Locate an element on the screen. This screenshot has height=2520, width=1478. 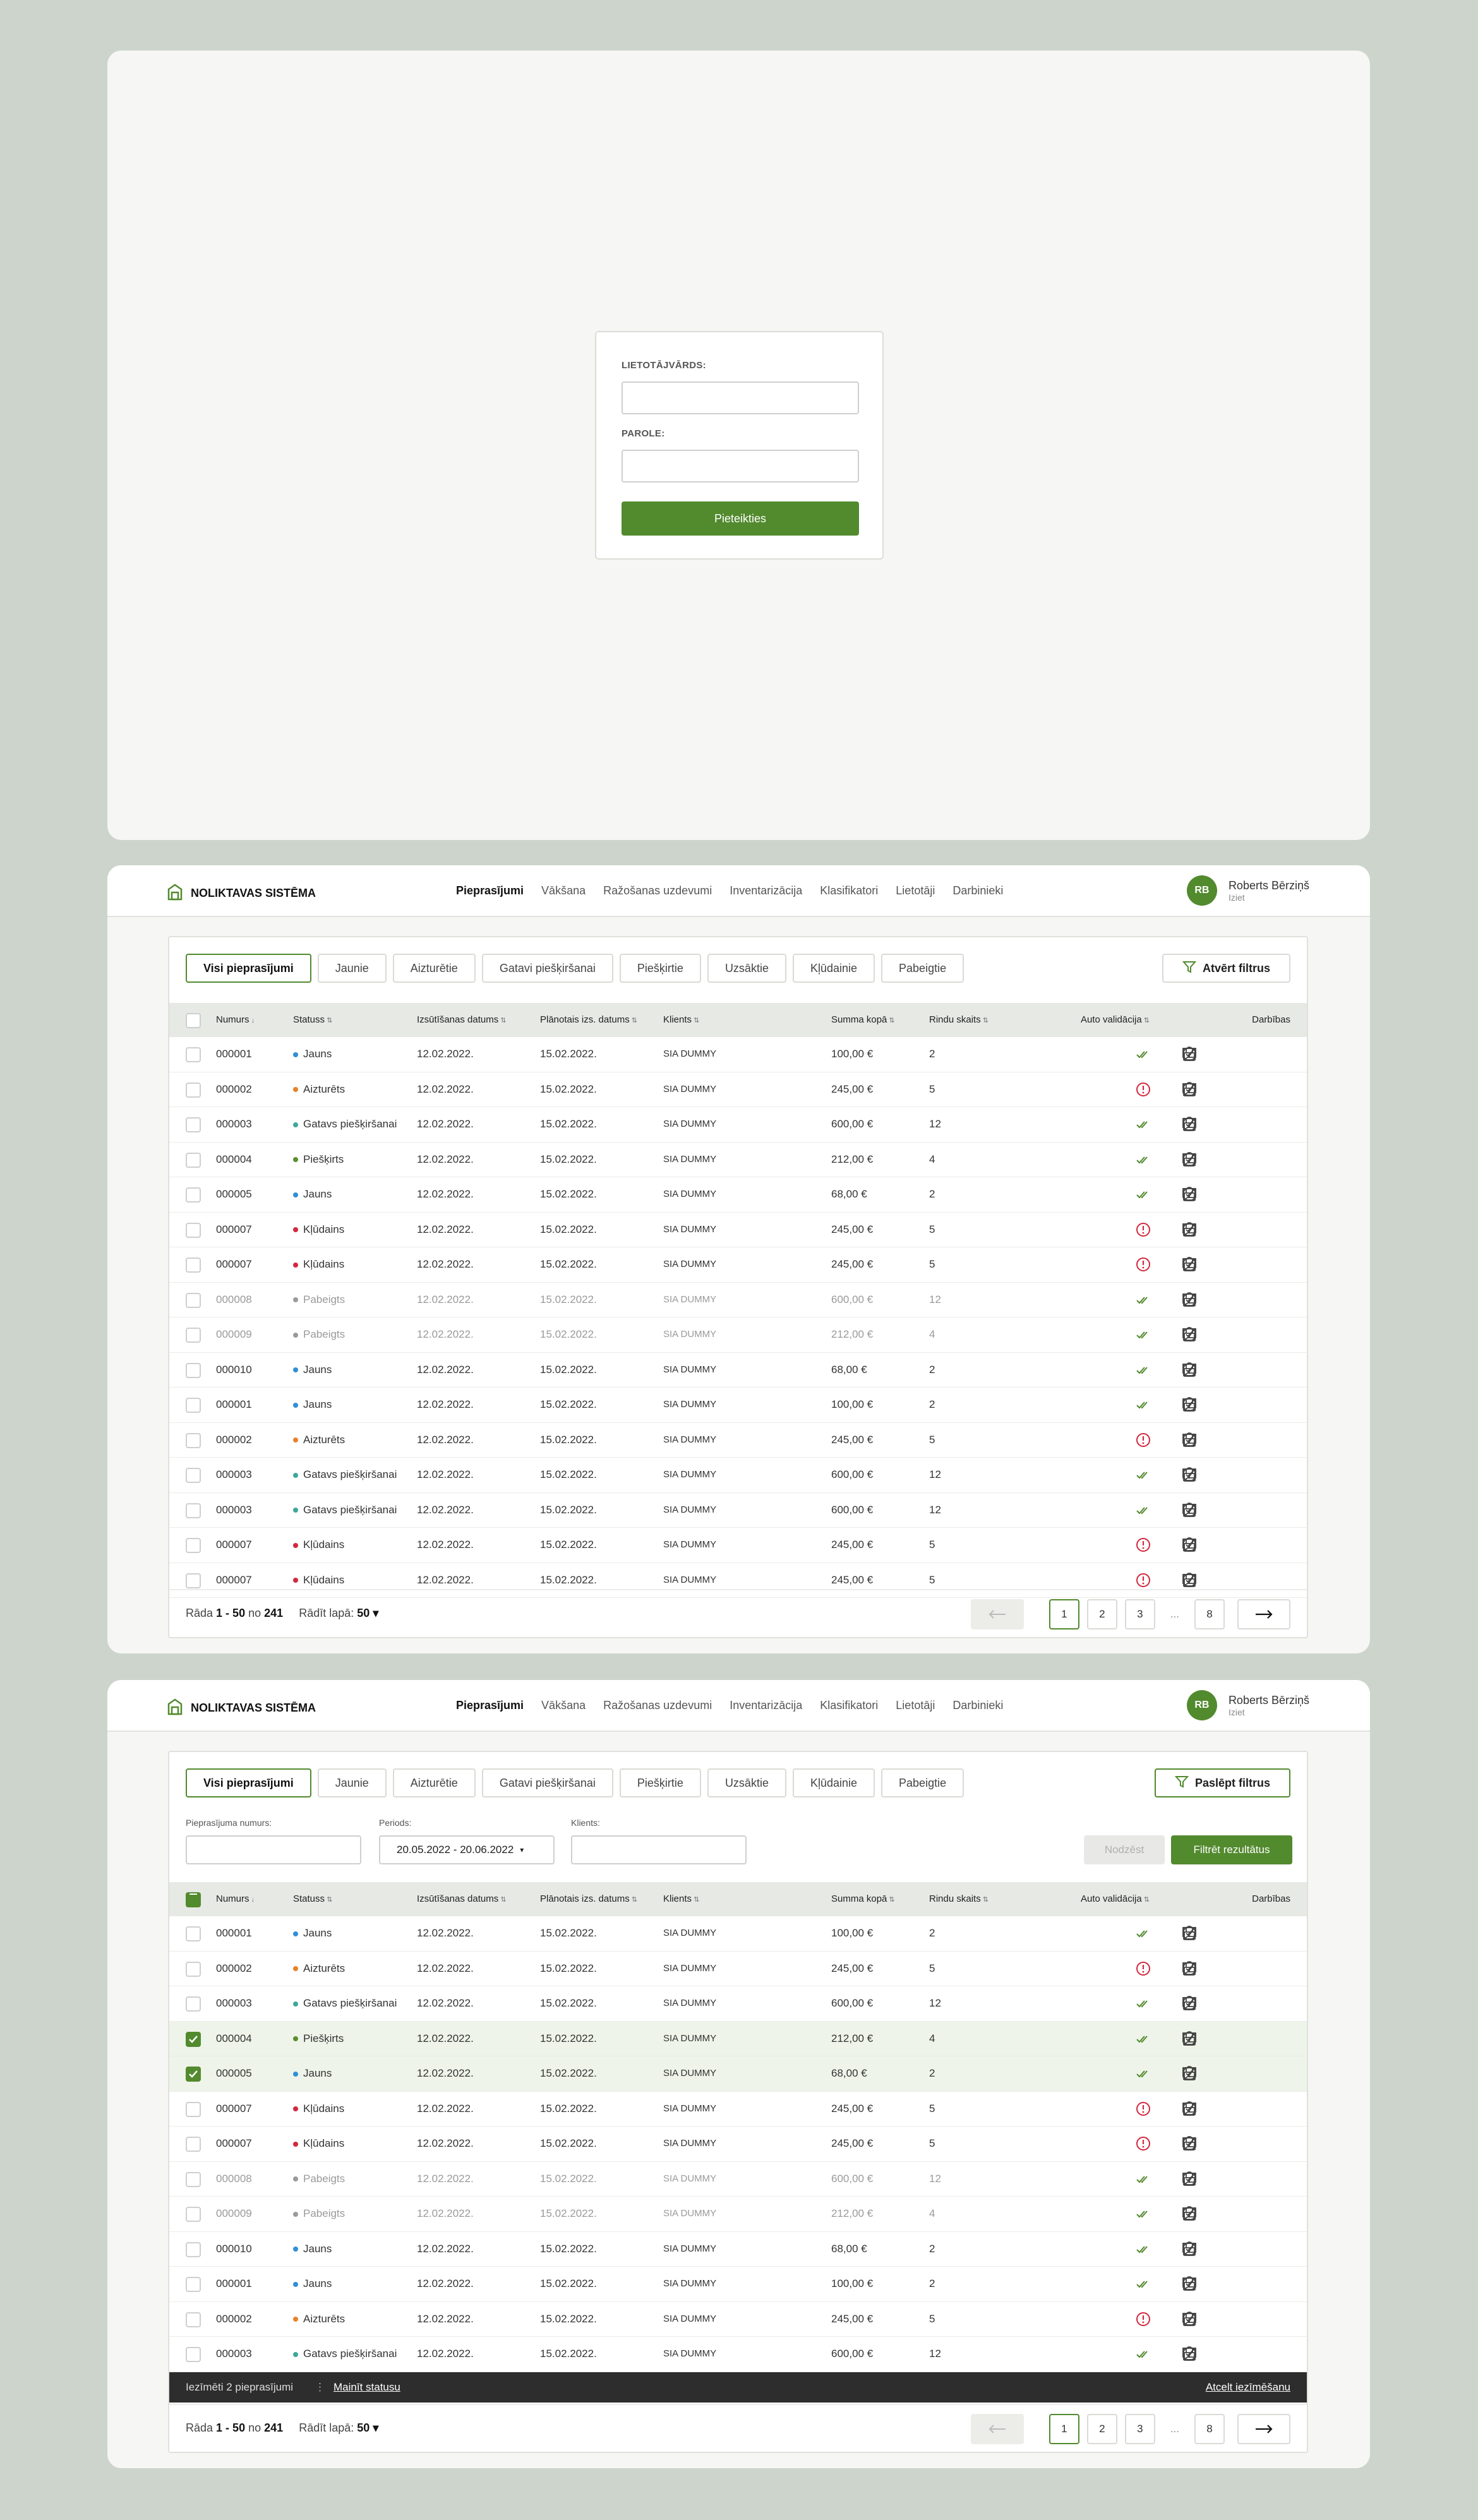
tab-errored: Kļūdainie is located at coordinates (833, 968).